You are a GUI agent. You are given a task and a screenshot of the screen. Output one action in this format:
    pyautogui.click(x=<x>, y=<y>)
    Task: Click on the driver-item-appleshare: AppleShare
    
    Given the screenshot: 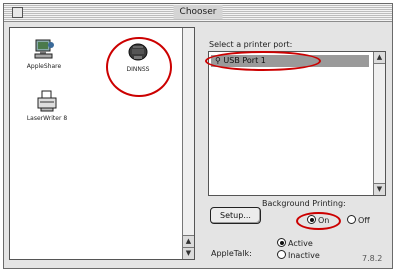 What is the action you would take?
    pyautogui.click(x=44, y=53)
    